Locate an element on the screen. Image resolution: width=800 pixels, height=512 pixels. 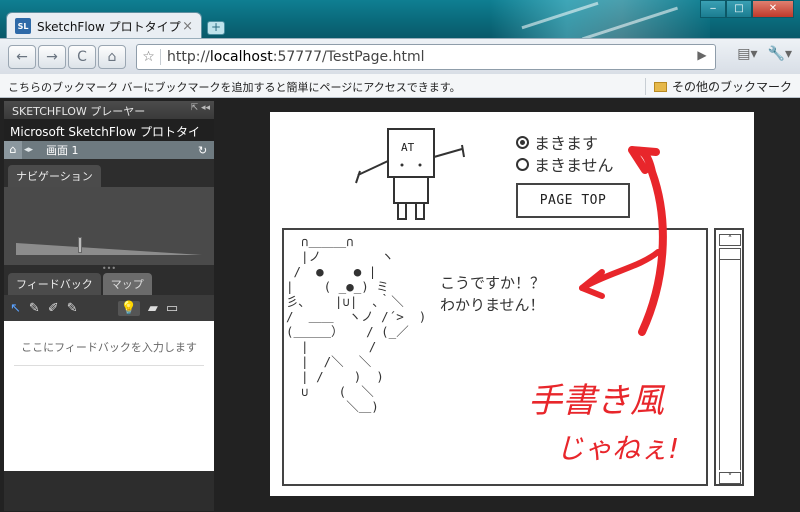
speech-line-1: こうですか！？ is located at coordinates (493, 283).